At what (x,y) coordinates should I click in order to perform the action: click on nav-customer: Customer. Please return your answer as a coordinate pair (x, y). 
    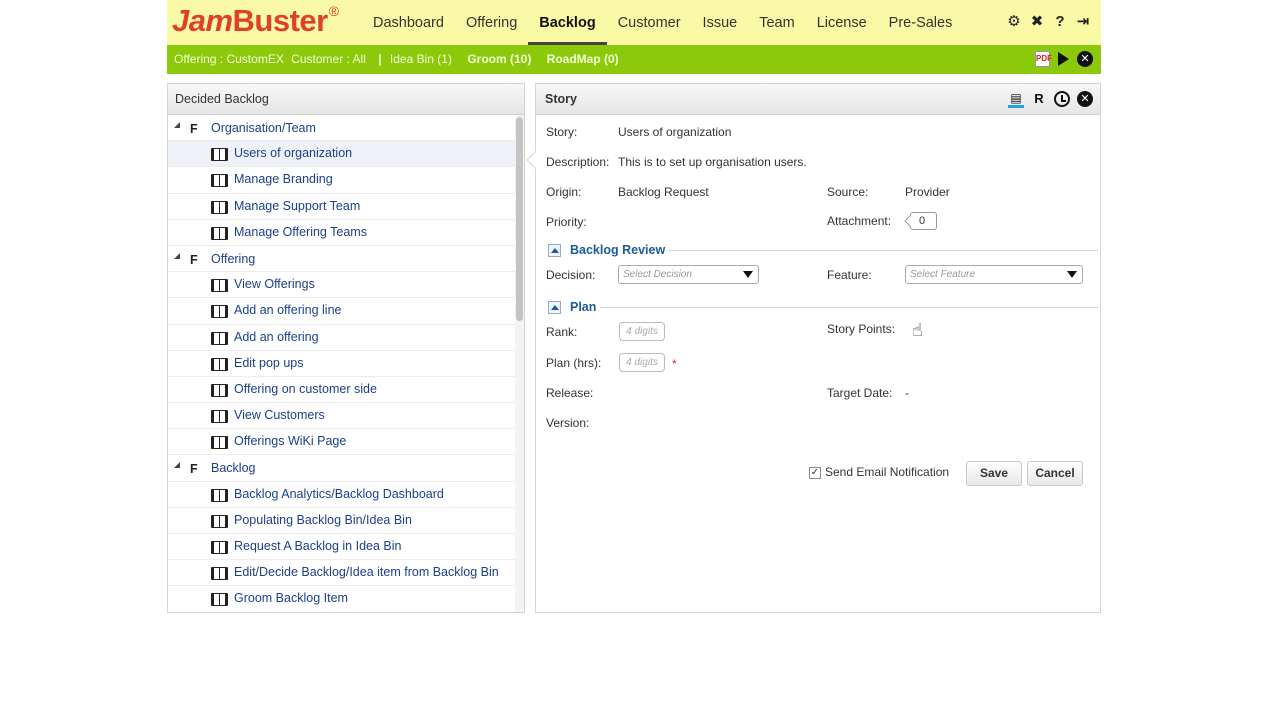
    Looking at the image, I should click on (649, 22).